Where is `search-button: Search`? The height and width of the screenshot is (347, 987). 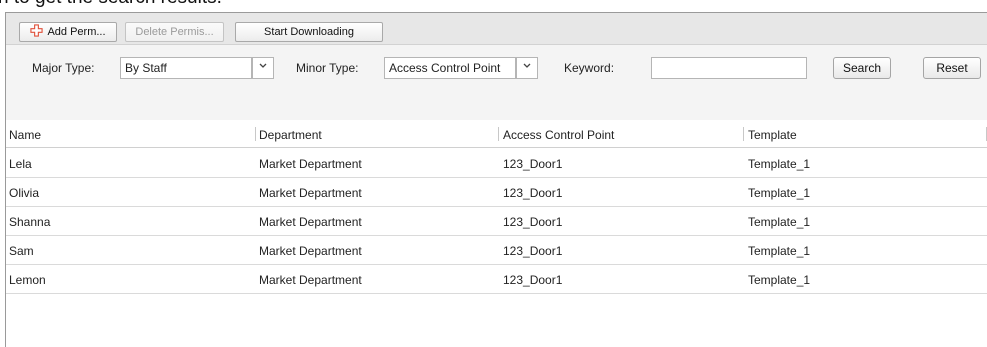 search-button: Search is located at coordinates (862, 68).